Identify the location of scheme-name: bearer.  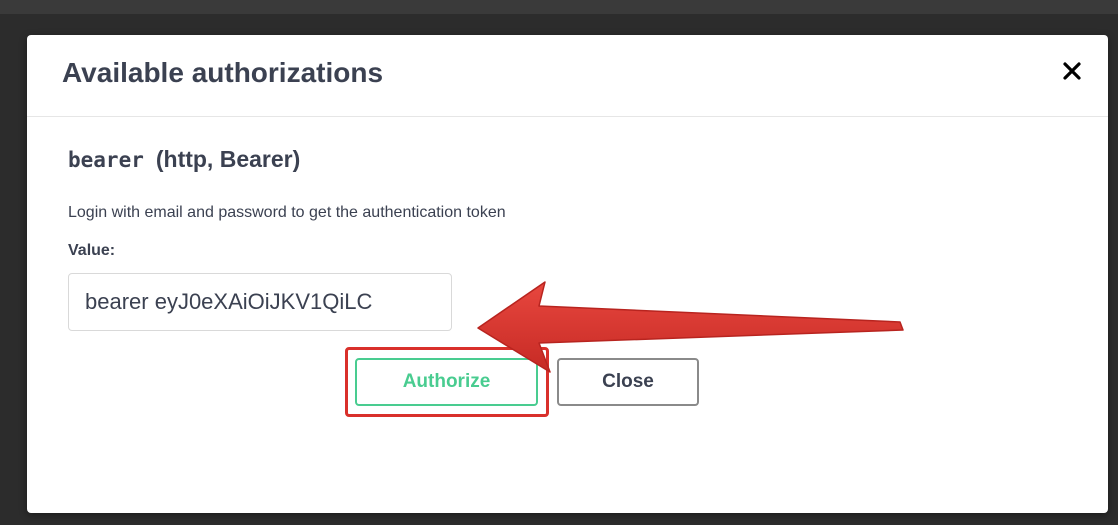
(106, 160).